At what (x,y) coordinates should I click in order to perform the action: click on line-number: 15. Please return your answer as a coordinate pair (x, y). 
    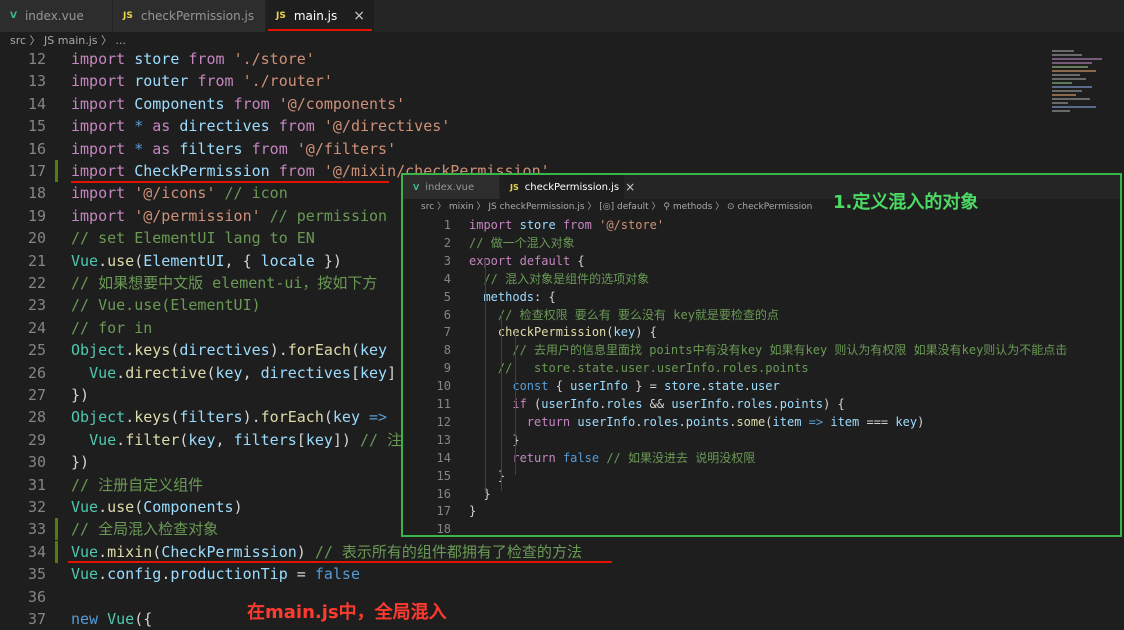
    Looking at the image, I should click on (36, 126).